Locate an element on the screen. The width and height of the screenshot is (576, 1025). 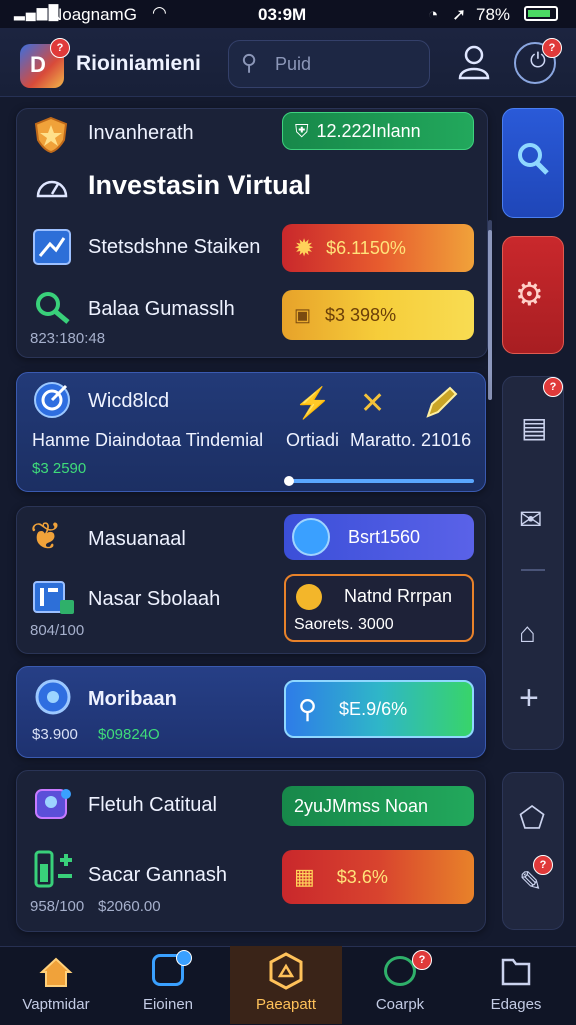
side-rail-lower: ⬠ ✎ ? is located at coordinates (533, 851).